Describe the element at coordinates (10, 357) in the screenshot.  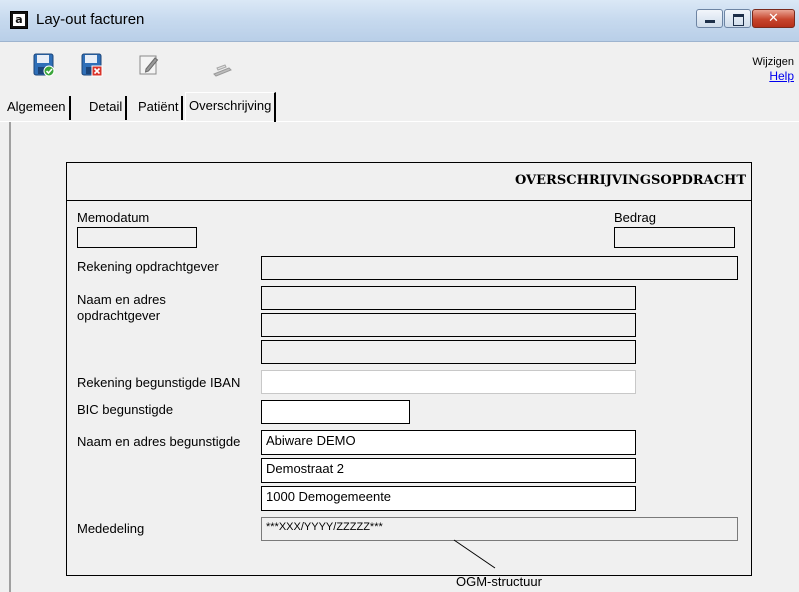
I see `left-divider` at that location.